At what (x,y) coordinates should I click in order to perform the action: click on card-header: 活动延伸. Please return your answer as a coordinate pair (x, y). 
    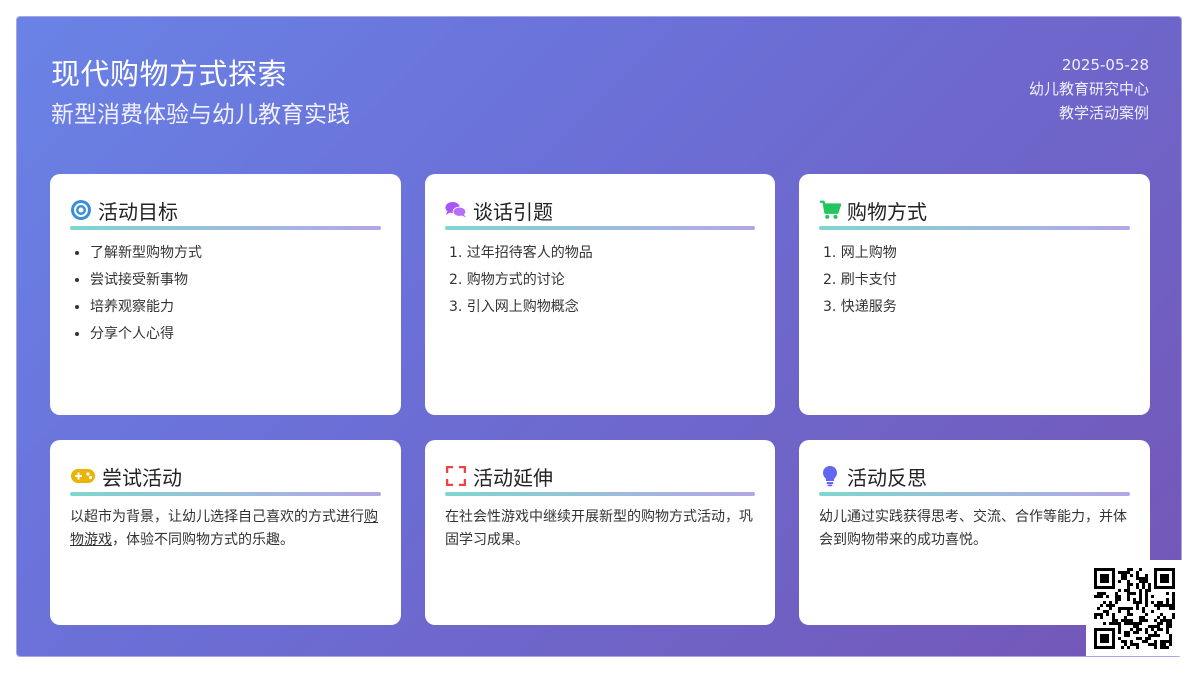
    Looking at the image, I should click on (600, 476).